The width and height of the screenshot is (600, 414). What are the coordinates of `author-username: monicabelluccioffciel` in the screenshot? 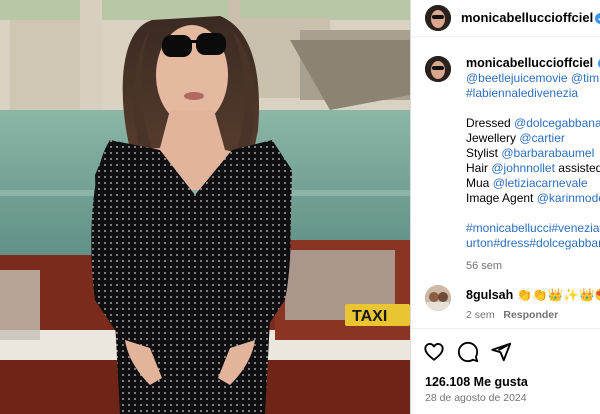 It's located at (527, 17).